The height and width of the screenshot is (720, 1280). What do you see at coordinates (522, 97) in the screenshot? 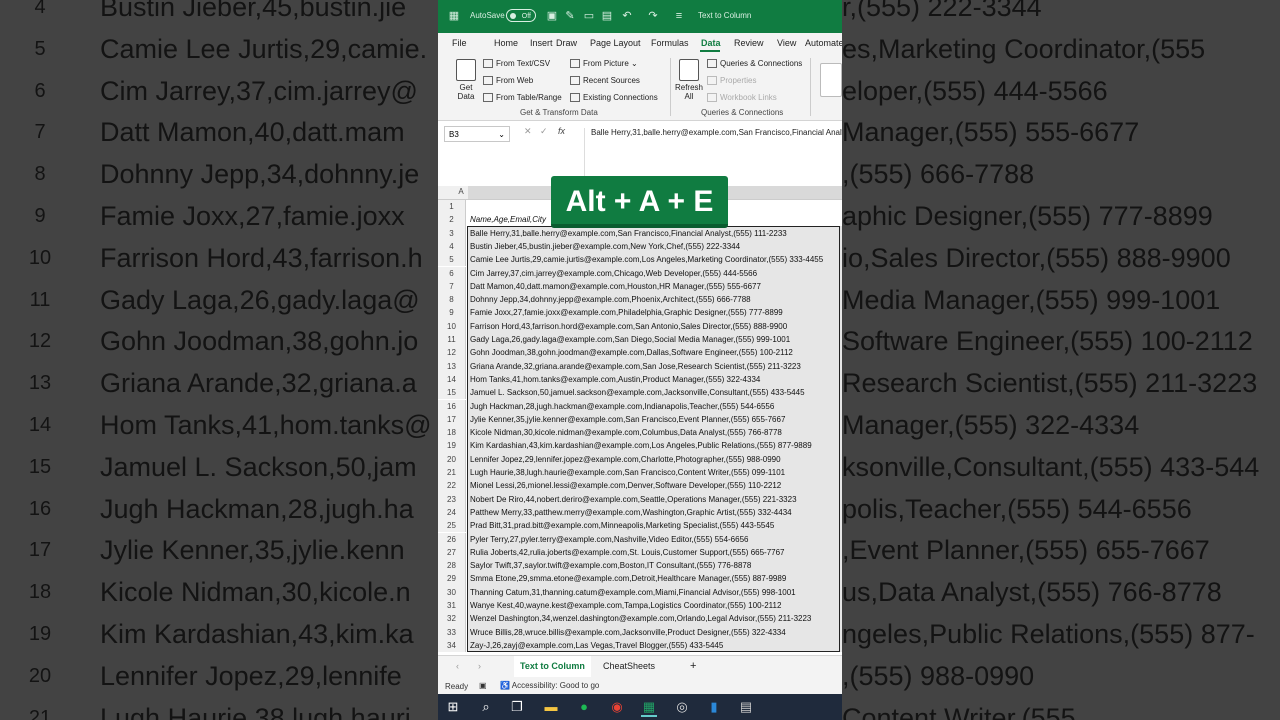
I see `from-table-range-button: From Table/Range` at bounding box center [522, 97].